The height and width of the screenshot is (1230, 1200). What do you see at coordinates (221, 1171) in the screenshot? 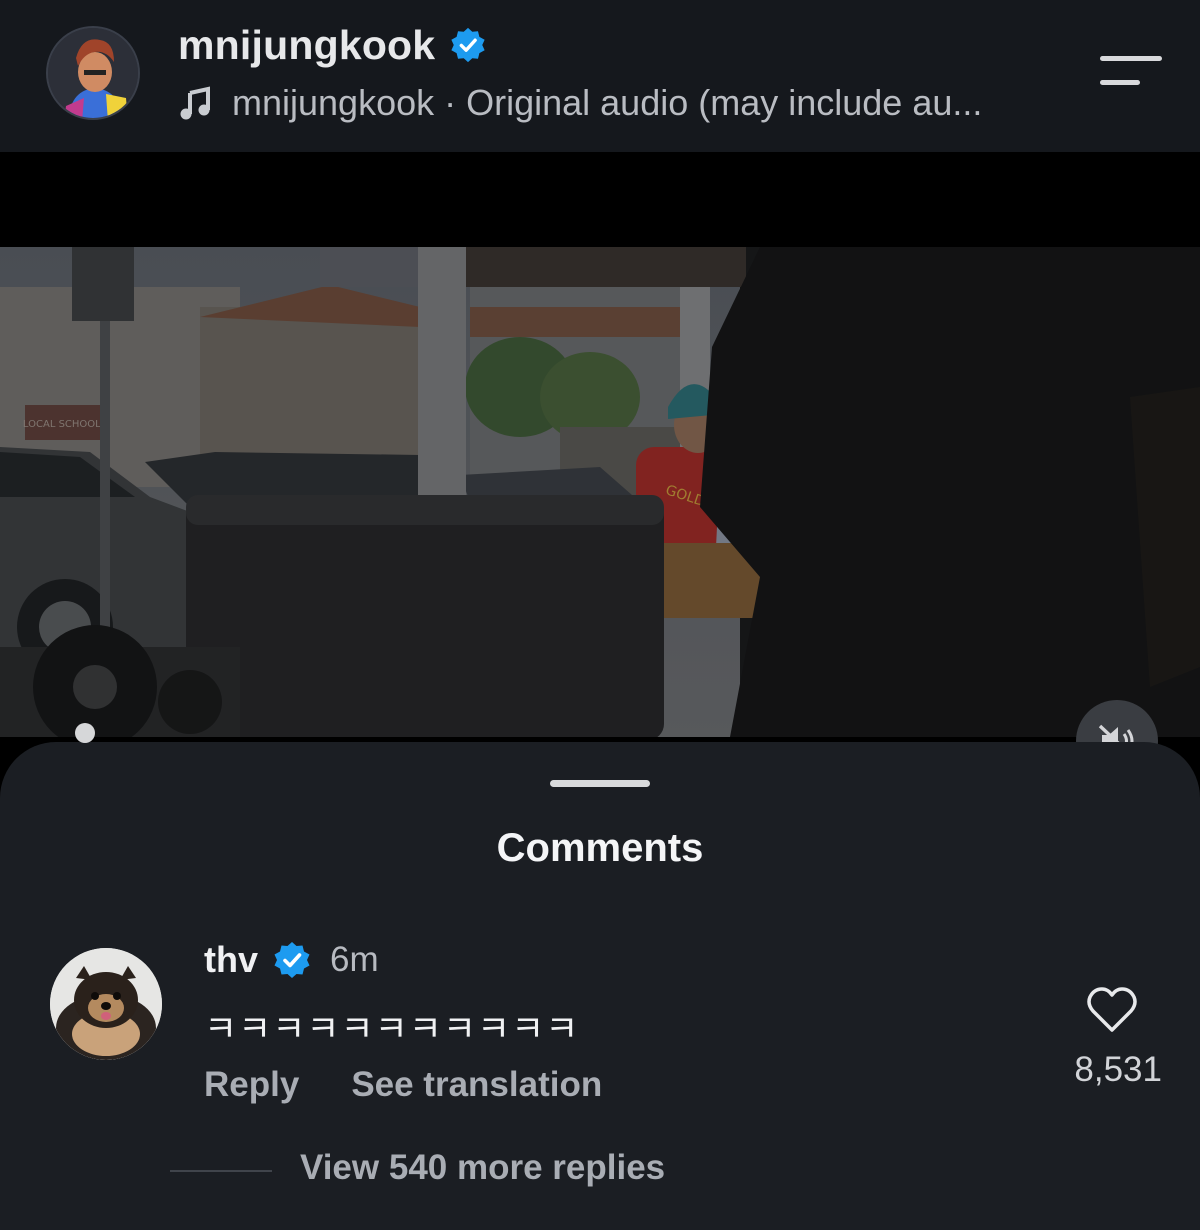
I see `replies-divider` at bounding box center [221, 1171].